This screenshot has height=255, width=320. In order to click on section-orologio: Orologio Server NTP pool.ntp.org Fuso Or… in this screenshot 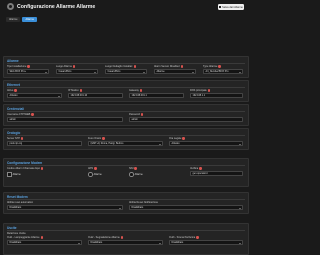, I will do `click(126, 139)`.